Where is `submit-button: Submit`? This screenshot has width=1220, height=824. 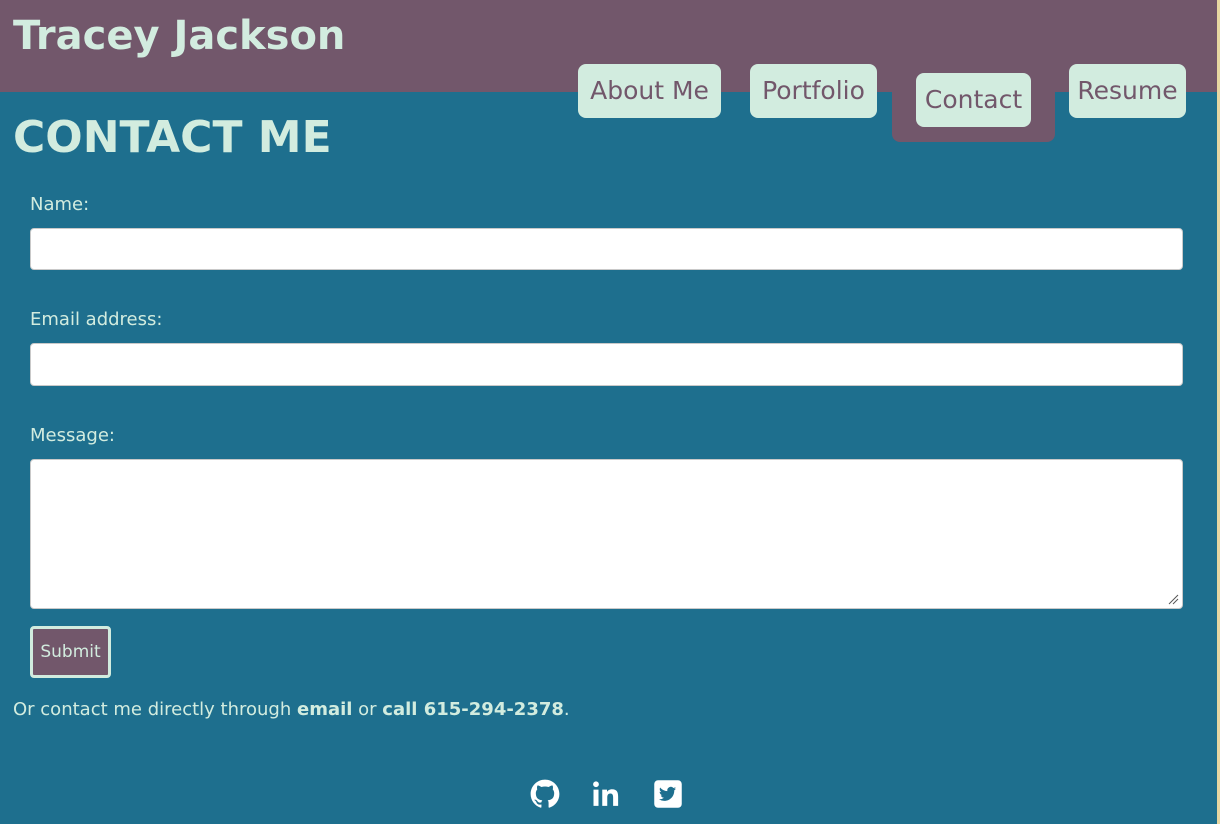
submit-button: Submit is located at coordinates (70, 652).